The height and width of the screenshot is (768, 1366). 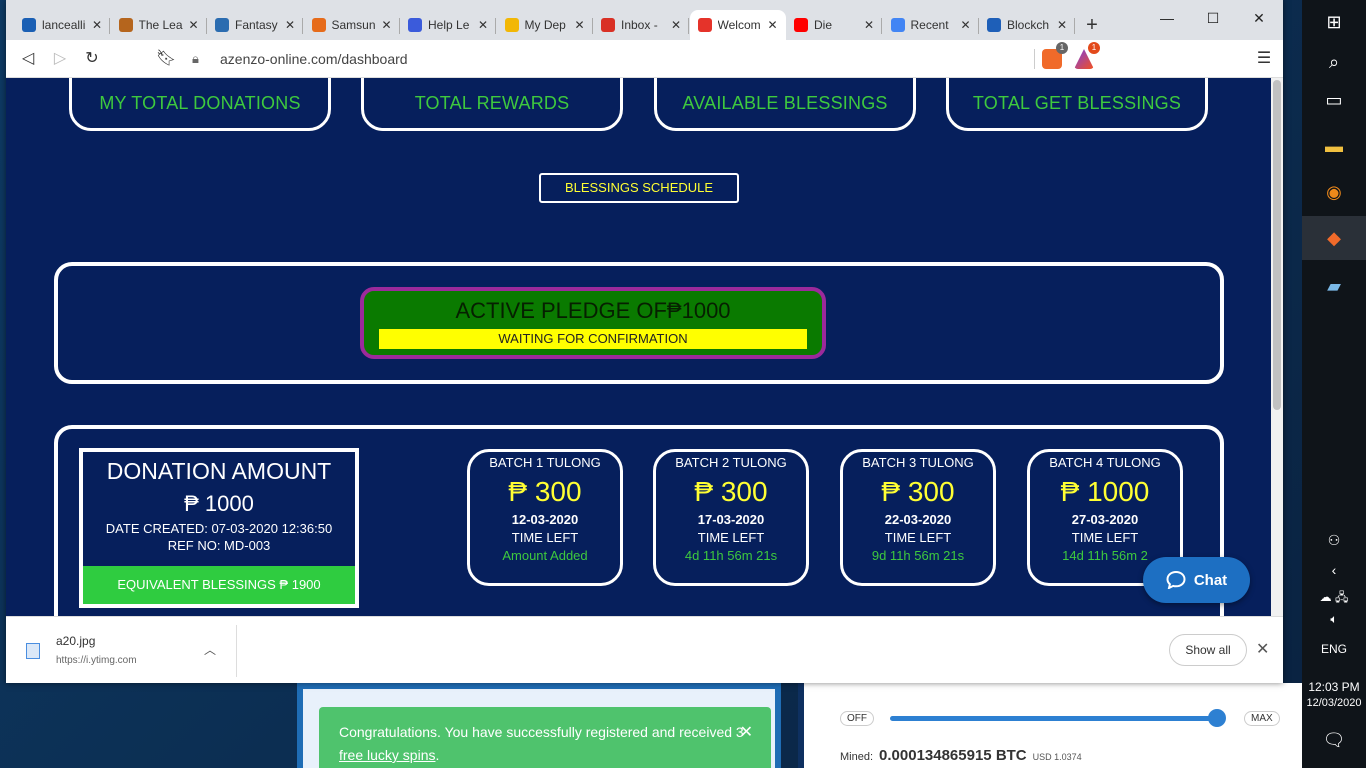 I want to click on scrollbar-thumb, so click(x=1277, y=245).